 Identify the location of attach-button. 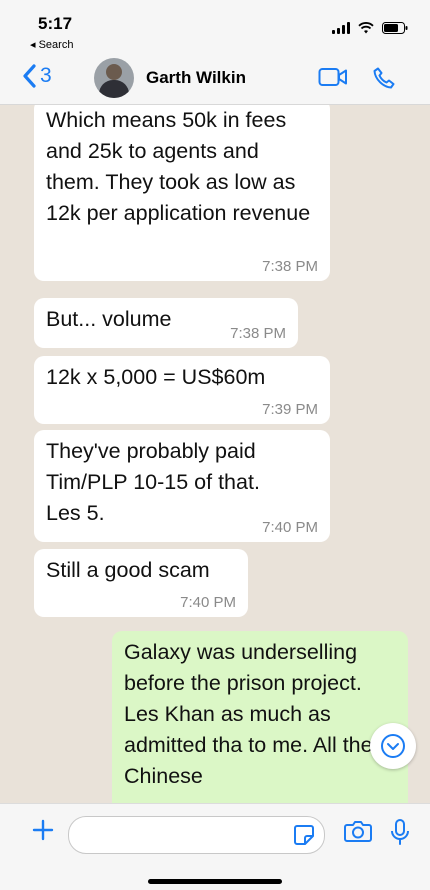
(43, 830).